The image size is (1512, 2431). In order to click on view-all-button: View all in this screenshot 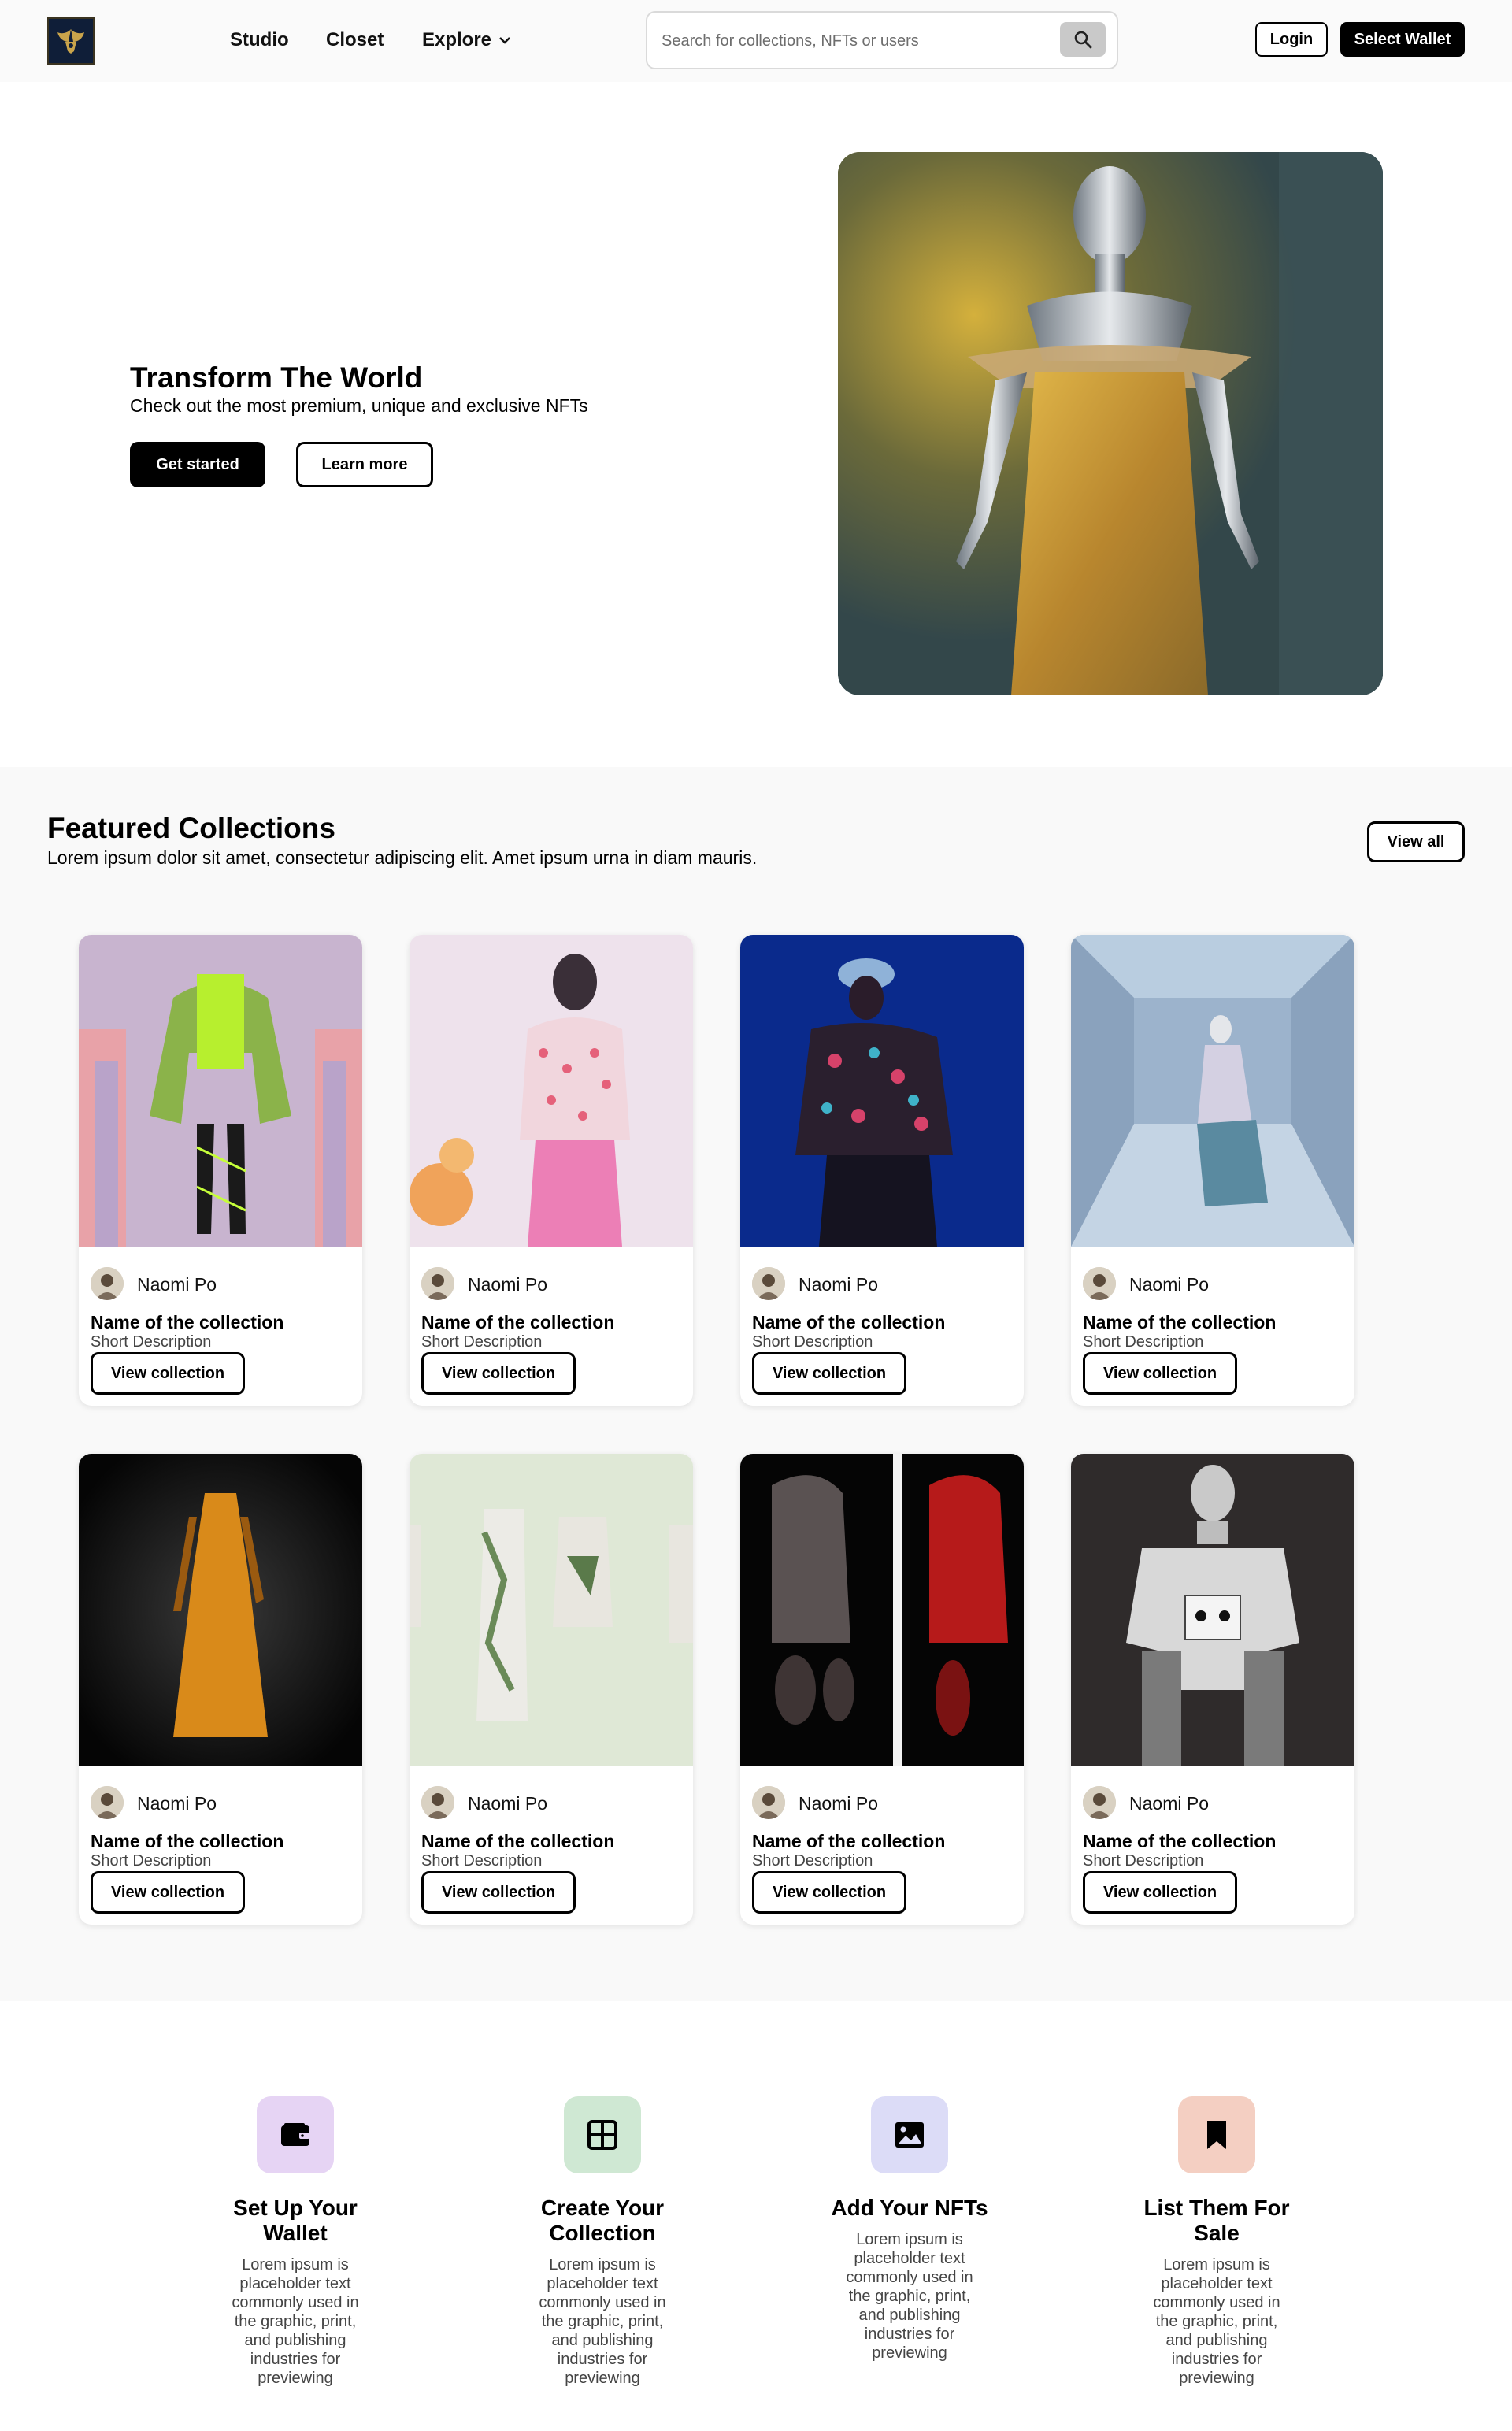, I will do `click(1416, 841)`.